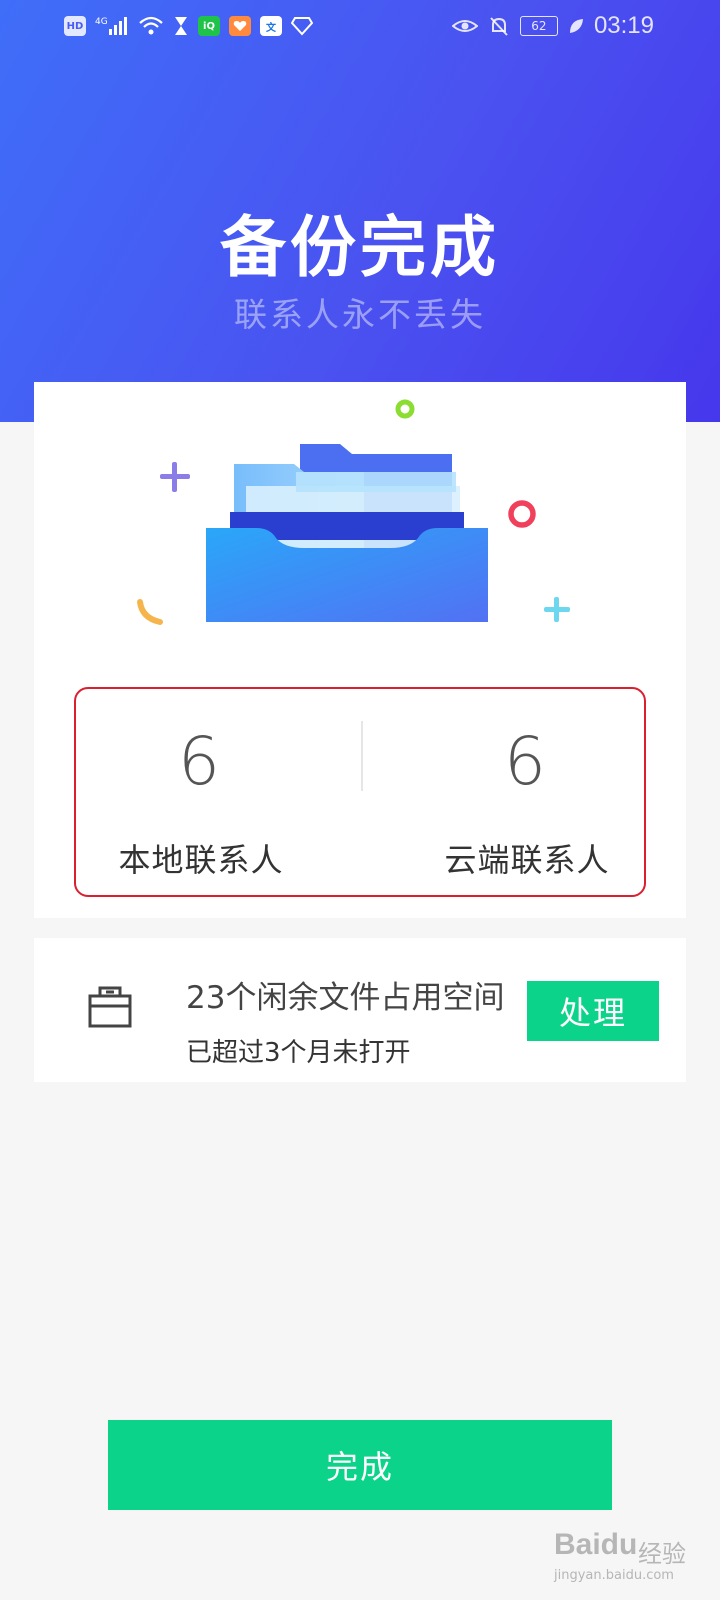 The height and width of the screenshot is (1600, 720). I want to click on watermark-url: jingyan.baidu.com, so click(614, 1575).